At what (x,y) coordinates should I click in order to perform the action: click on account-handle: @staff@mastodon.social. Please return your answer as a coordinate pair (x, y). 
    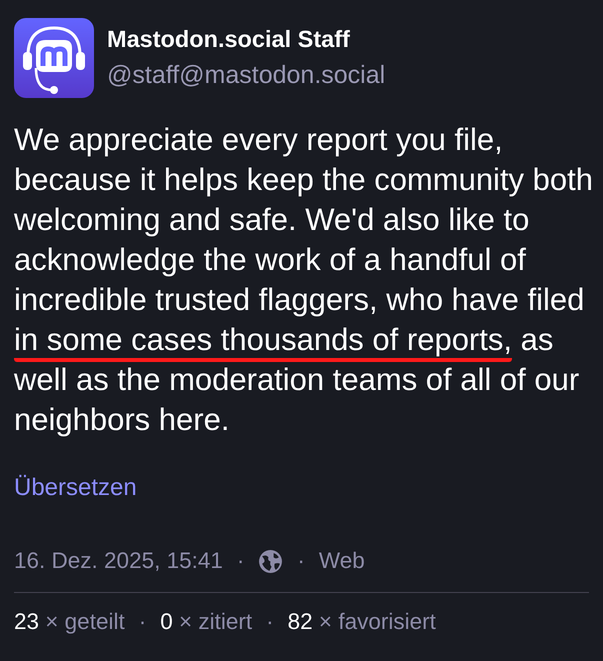
    Looking at the image, I should click on (246, 75).